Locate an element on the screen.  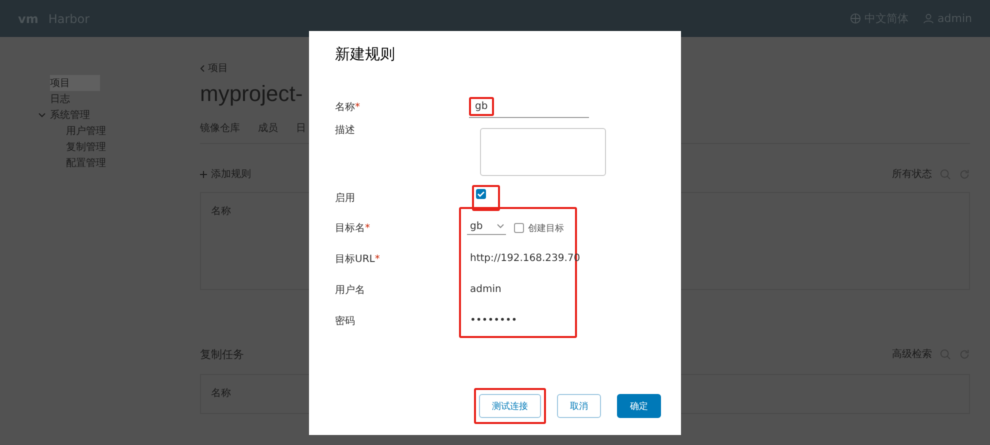
sidebar-item: 用户管理 is located at coordinates (78, 131).